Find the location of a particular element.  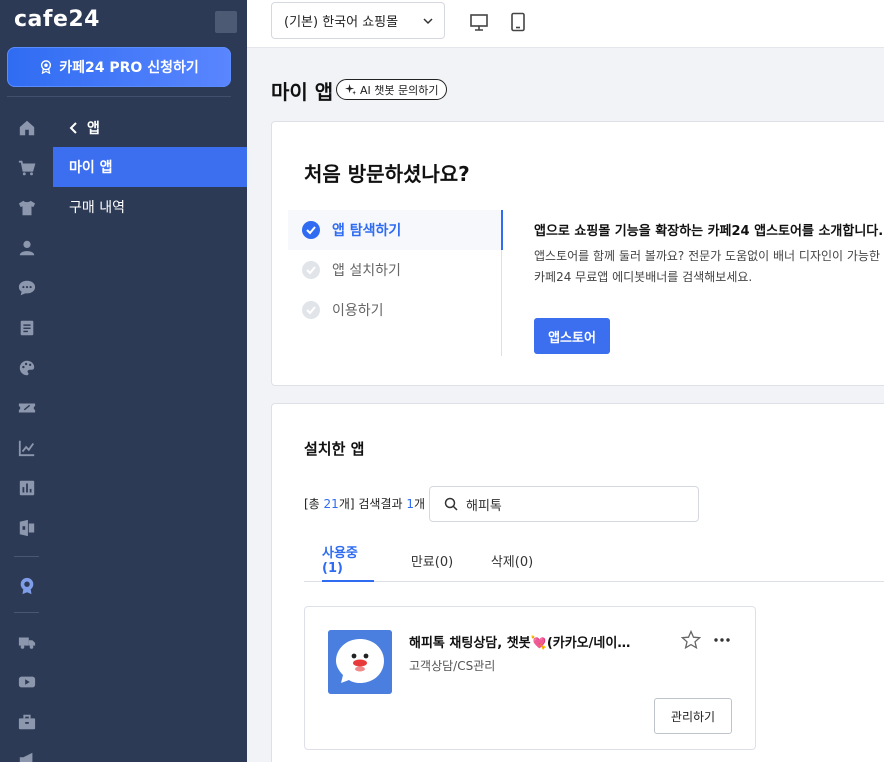

manage-app-button: 관리하기 is located at coordinates (693, 716).